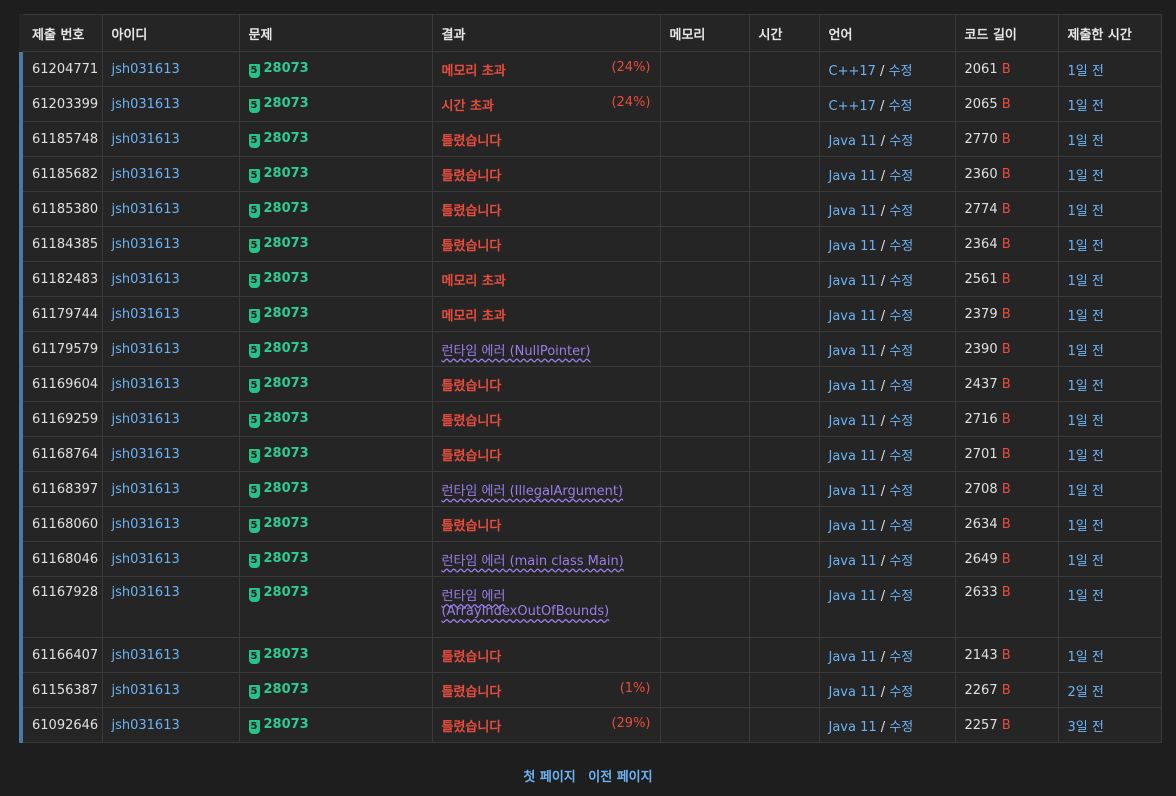 The width and height of the screenshot is (1176, 796). What do you see at coordinates (1086, 692) in the screenshot?
I see `submitted-at-link: 2일 전` at bounding box center [1086, 692].